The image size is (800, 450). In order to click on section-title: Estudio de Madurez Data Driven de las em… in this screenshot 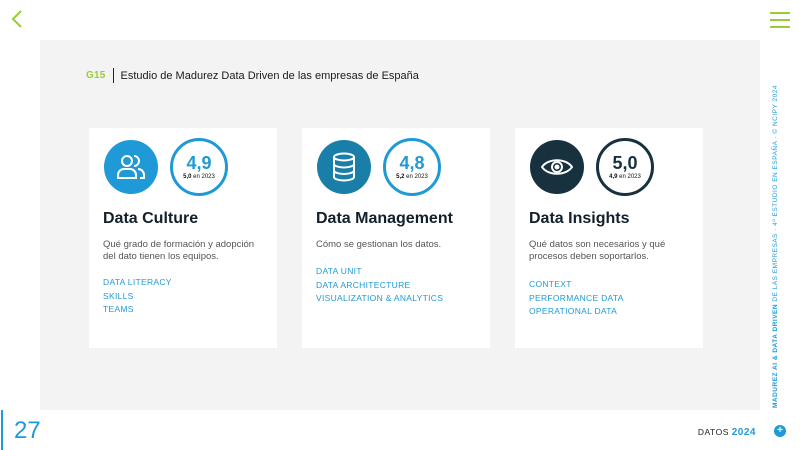, I will do `click(269, 75)`.